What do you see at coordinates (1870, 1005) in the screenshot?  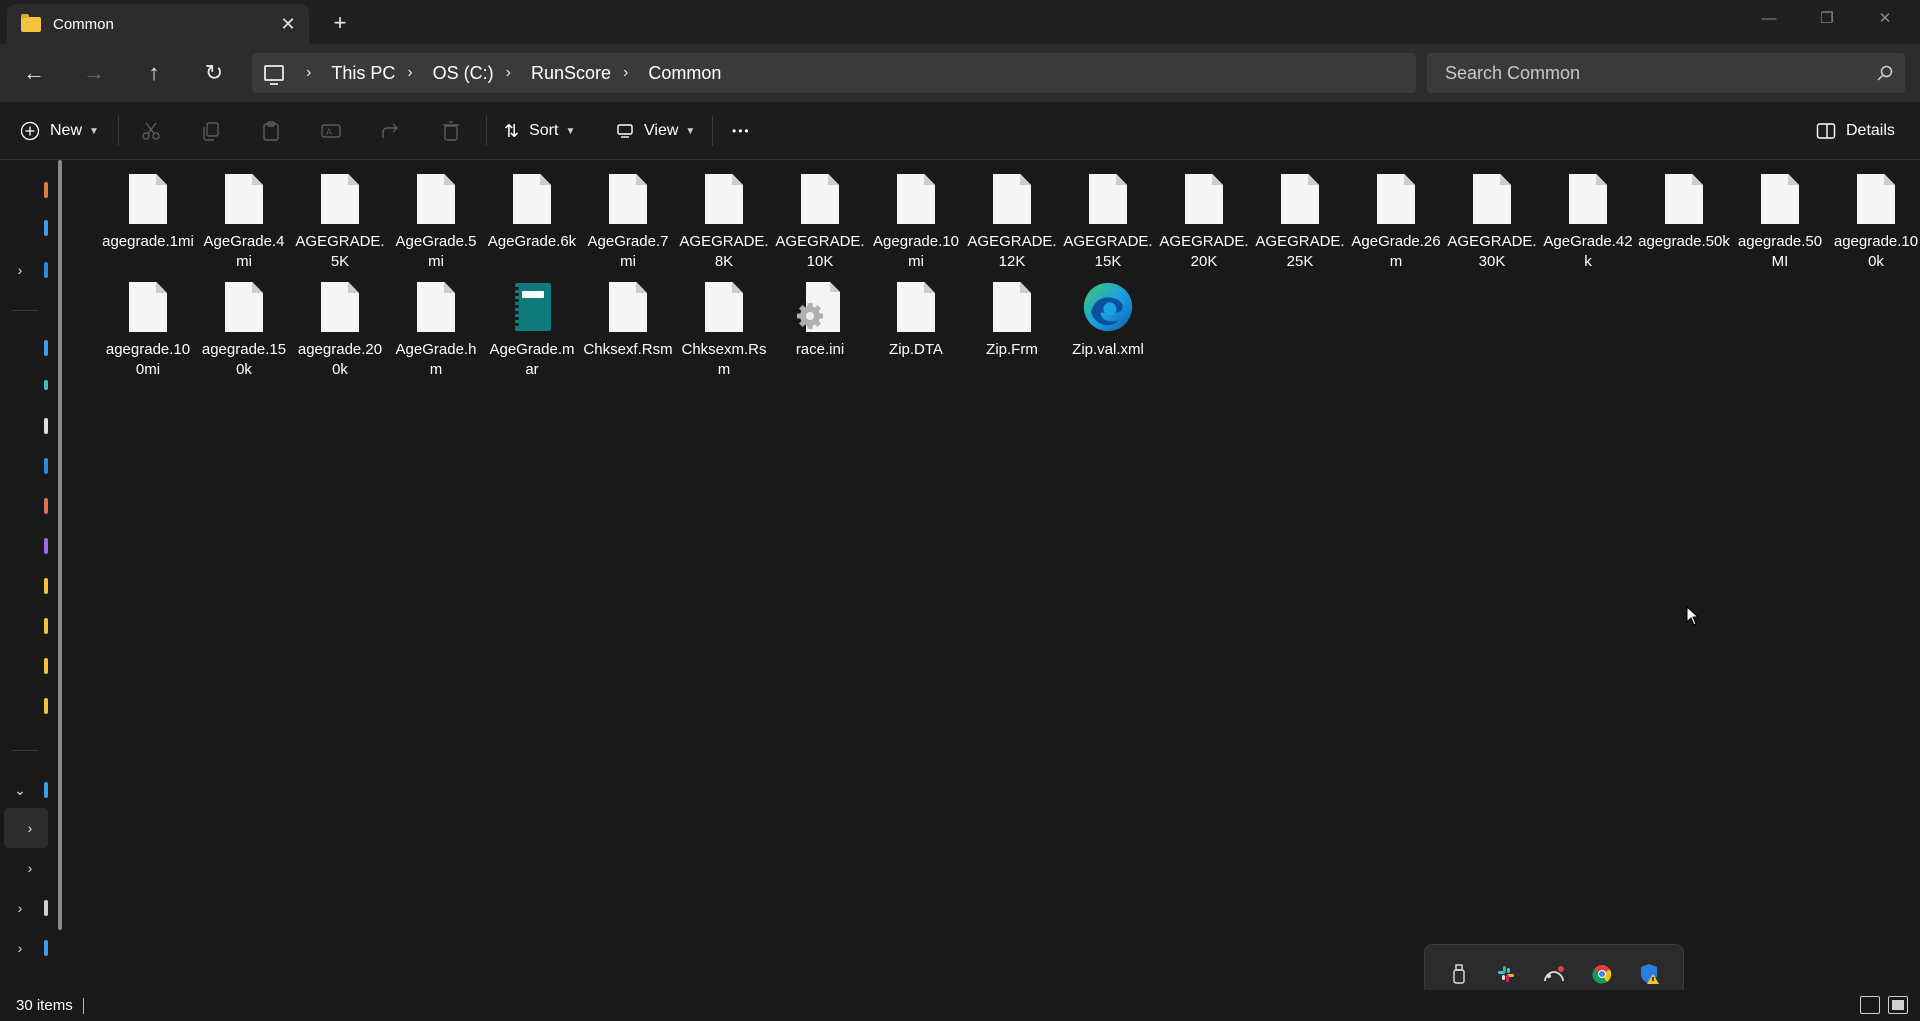 I see `details-view-icon` at bounding box center [1870, 1005].